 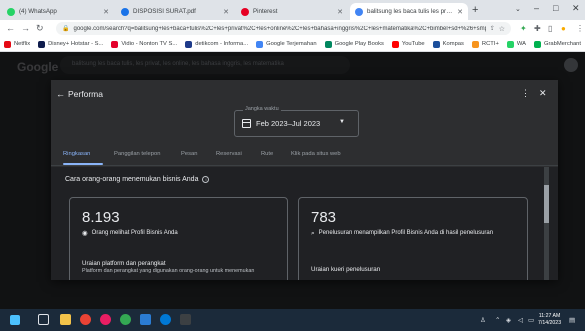 I want to click on tab-search-icon: ⌄, so click(x=518, y=9).